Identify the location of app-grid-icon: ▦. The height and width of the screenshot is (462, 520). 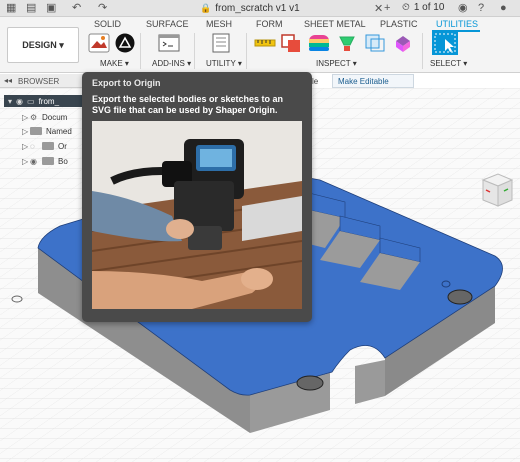
(11, 8).